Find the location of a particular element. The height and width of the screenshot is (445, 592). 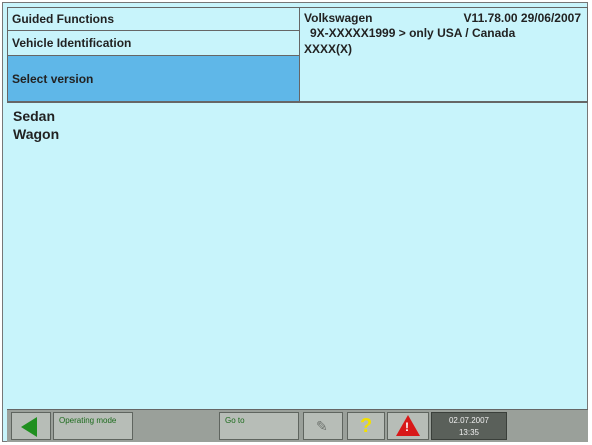

time-text: 13:35 is located at coordinates (469, 432).